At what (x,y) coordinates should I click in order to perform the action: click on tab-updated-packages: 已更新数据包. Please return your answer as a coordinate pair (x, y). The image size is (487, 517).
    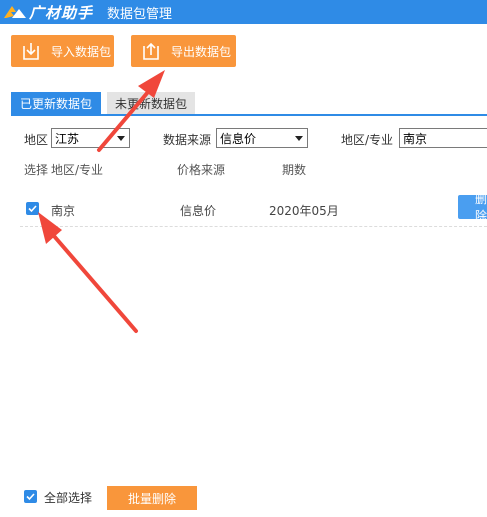
    Looking at the image, I should click on (56, 103).